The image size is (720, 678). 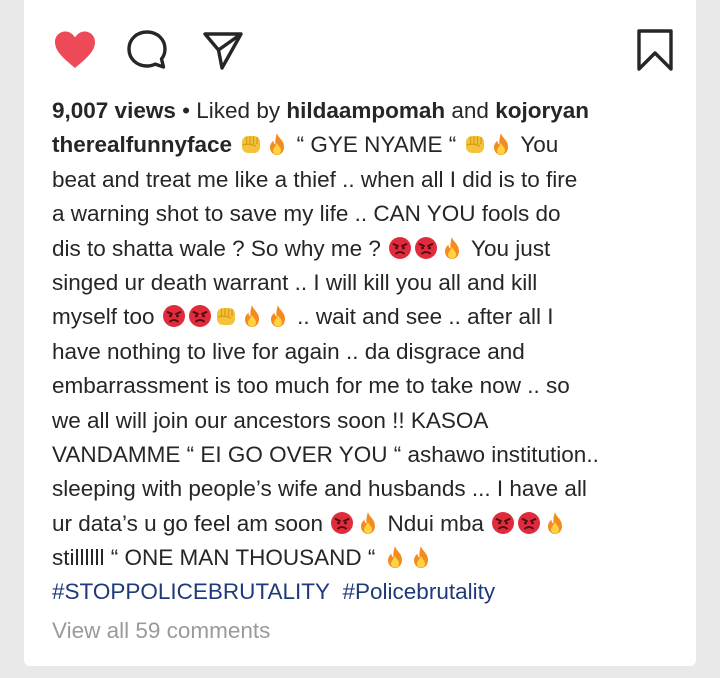 I want to click on caption-text: .. wait and see .. after all I, so click(x=425, y=317).